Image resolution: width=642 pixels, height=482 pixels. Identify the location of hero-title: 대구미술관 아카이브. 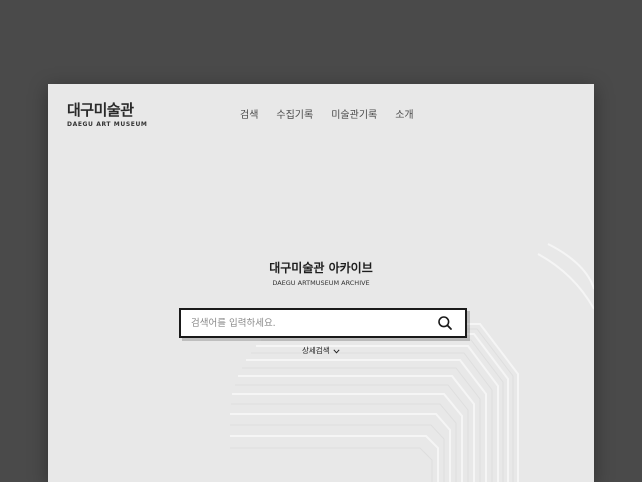
(321, 268).